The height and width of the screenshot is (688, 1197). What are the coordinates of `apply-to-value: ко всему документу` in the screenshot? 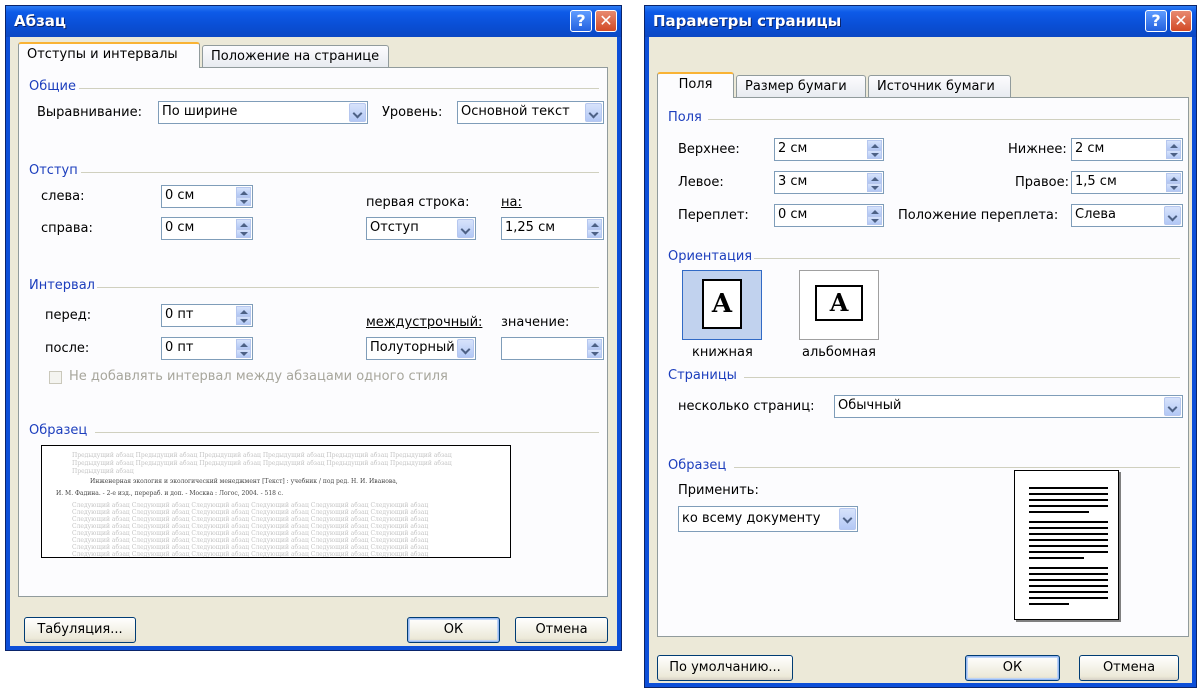 It's located at (751, 518).